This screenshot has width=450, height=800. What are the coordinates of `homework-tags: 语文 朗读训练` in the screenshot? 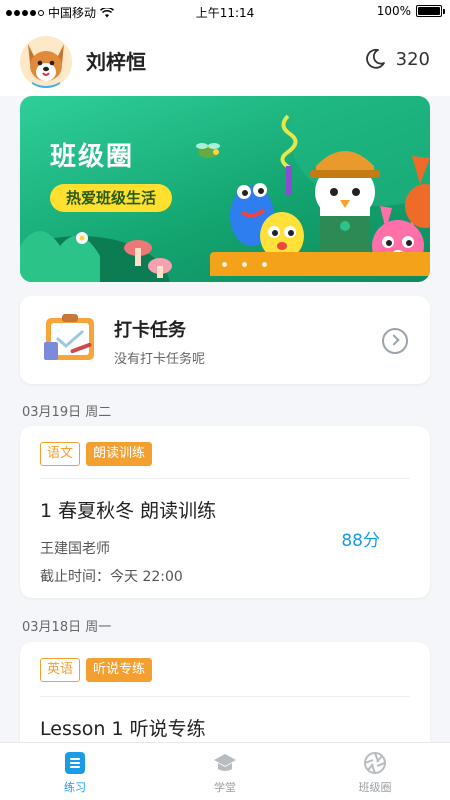 It's located at (96, 454).